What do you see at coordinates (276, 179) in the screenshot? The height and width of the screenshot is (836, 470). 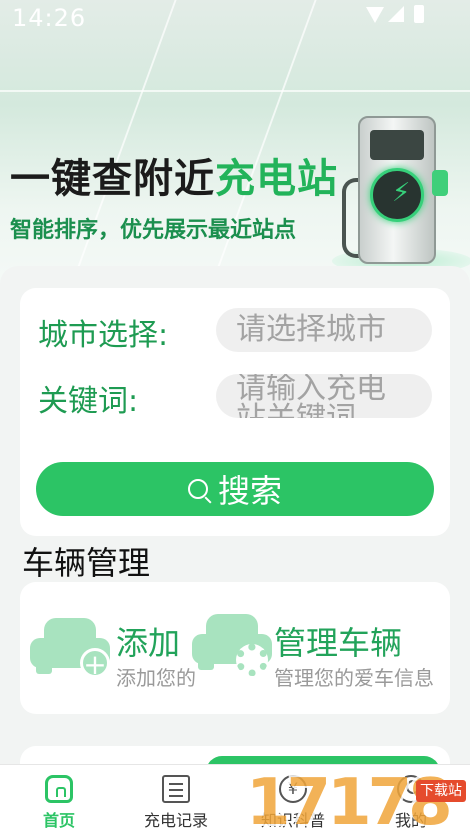 I see `hero-title-accent: 充电站` at bounding box center [276, 179].